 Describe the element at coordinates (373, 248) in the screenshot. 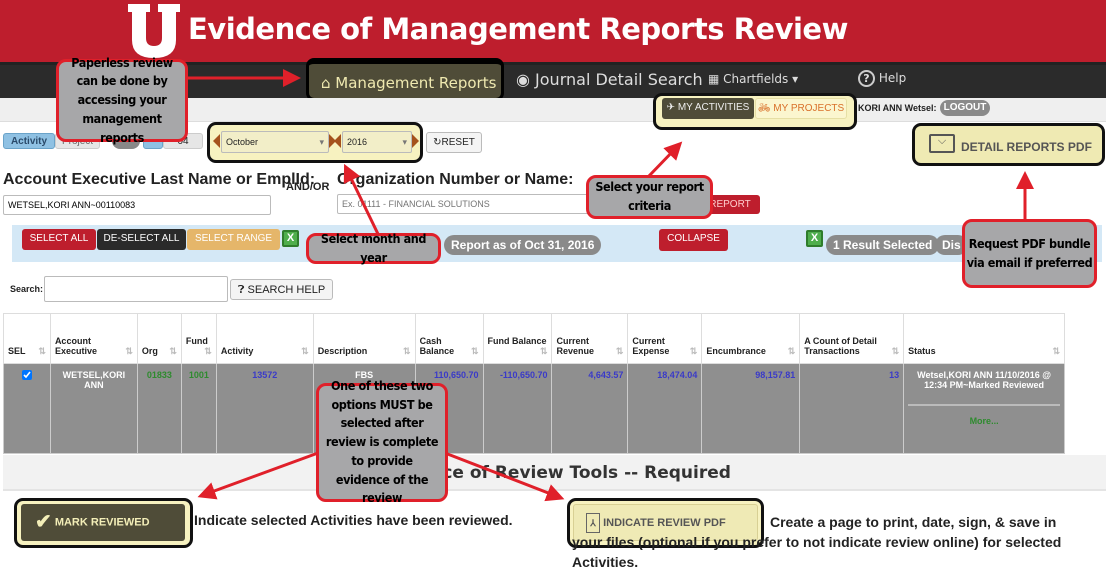

I see `callout-month-year: Select month and year` at that location.